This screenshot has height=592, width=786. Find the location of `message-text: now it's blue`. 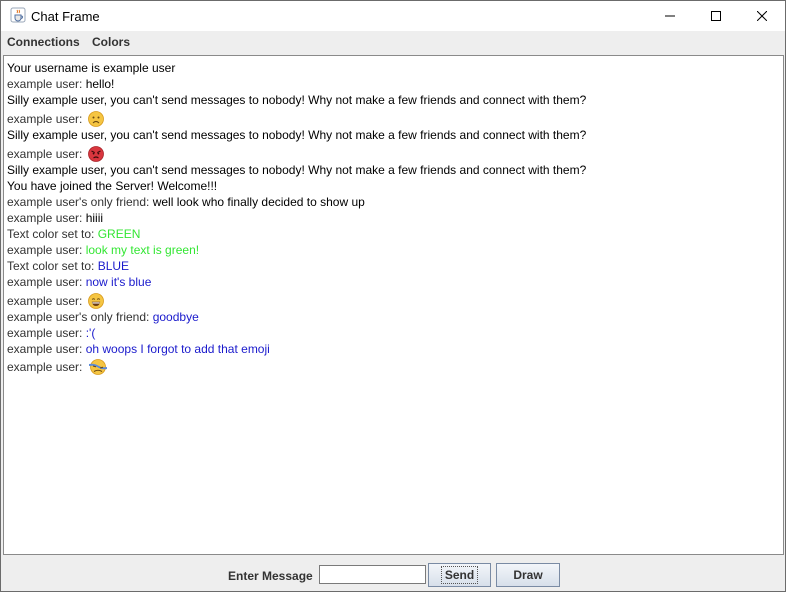

message-text: now it's blue is located at coordinates (118, 282).